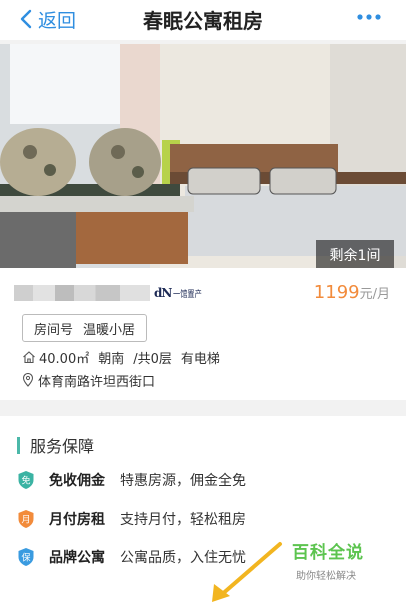 The height and width of the screenshot is (603, 406). What do you see at coordinates (163, 293) in the screenshot?
I see `brand-mark: dN` at bounding box center [163, 293].